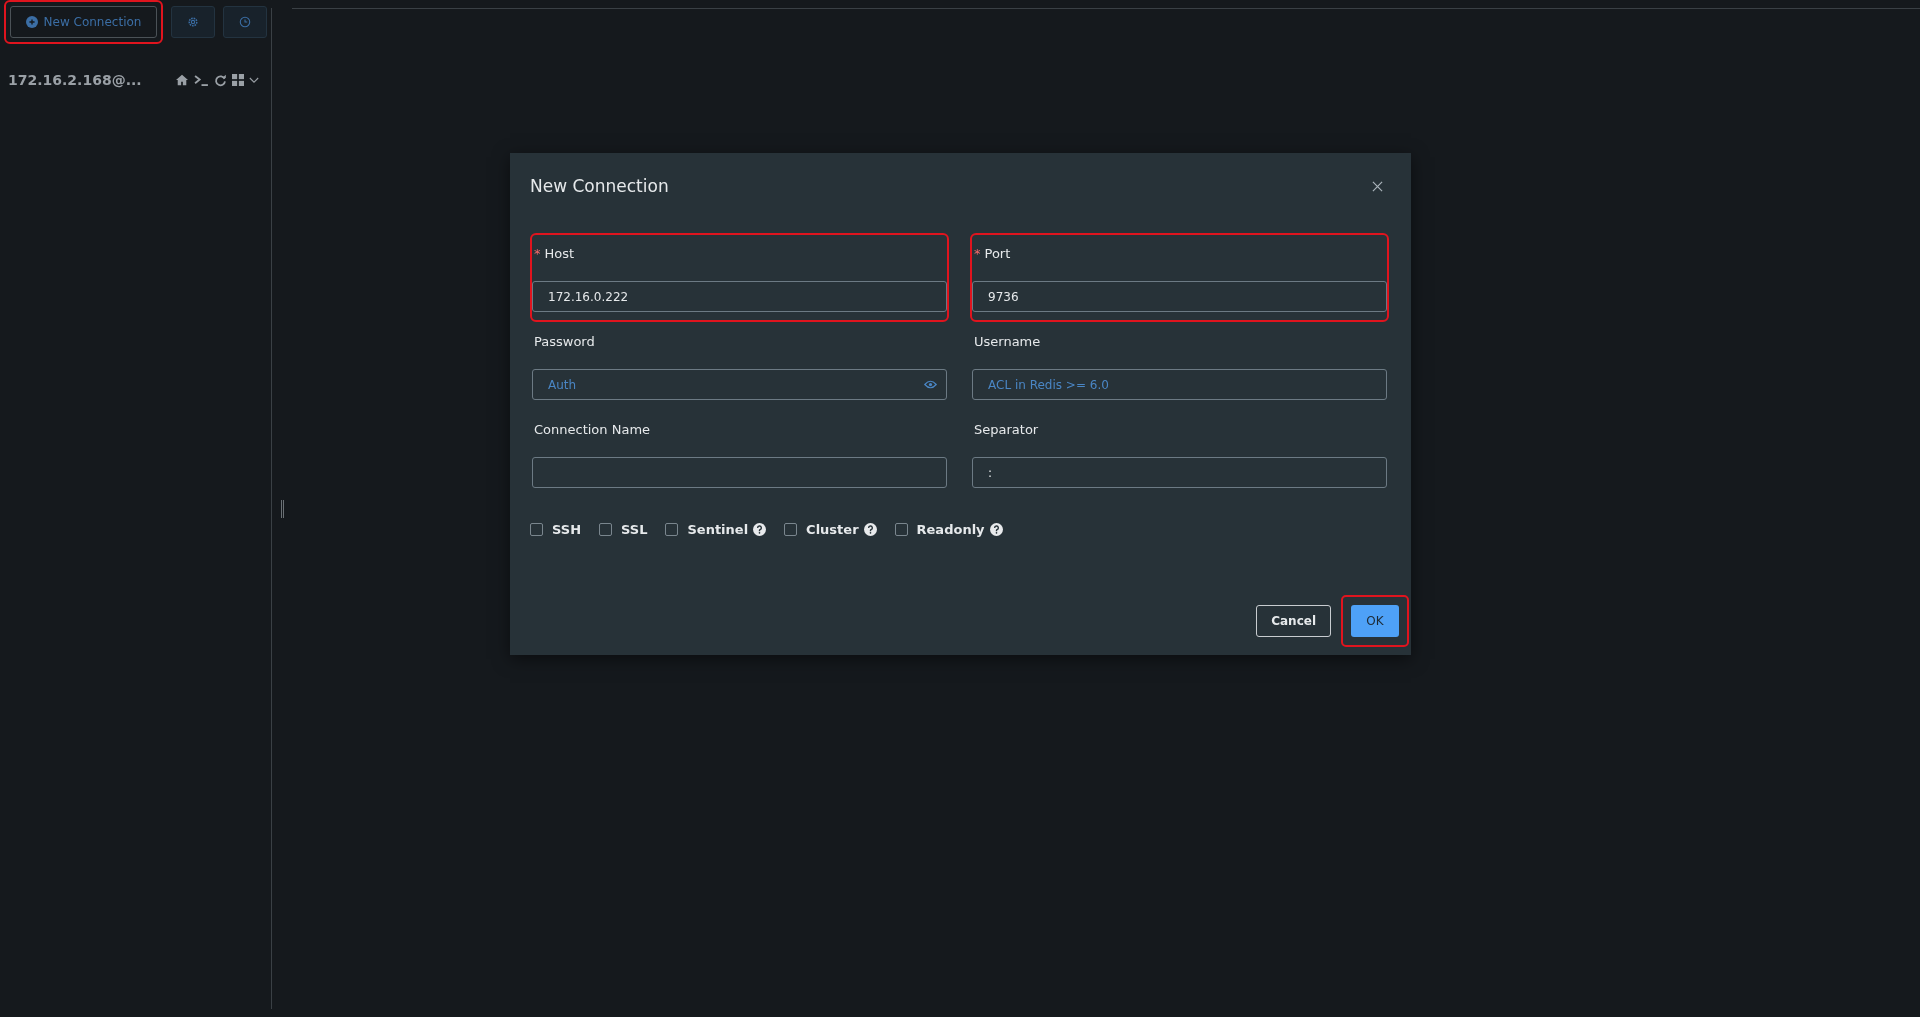 The height and width of the screenshot is (1017, 1920). What do you see at coordinates (182, 80) in the screenshot?
I see `home-icon` at bounding box center [182, 80].